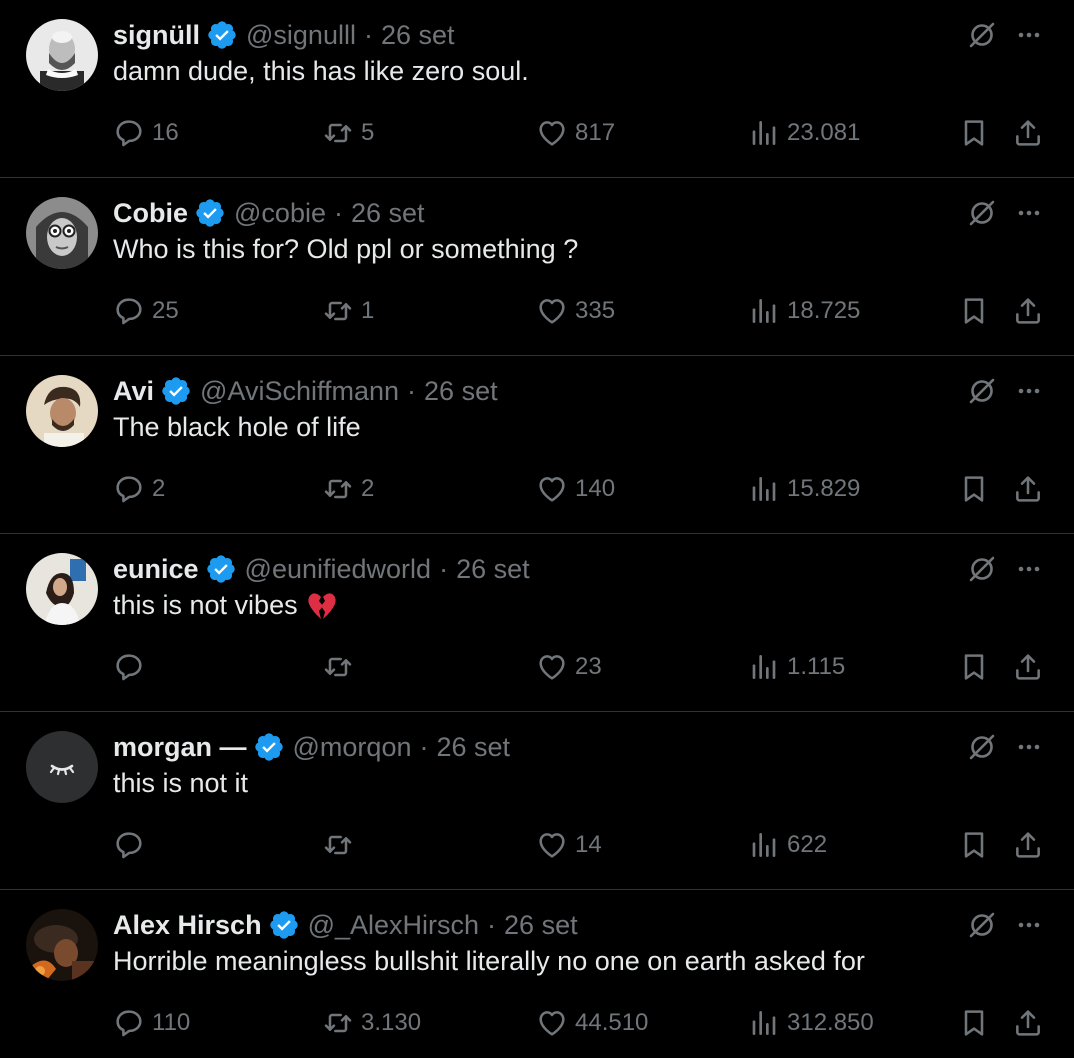 This screenshot has height=1058, width=1074. I want to click on views-button: 312.850, so click(811, 1023).